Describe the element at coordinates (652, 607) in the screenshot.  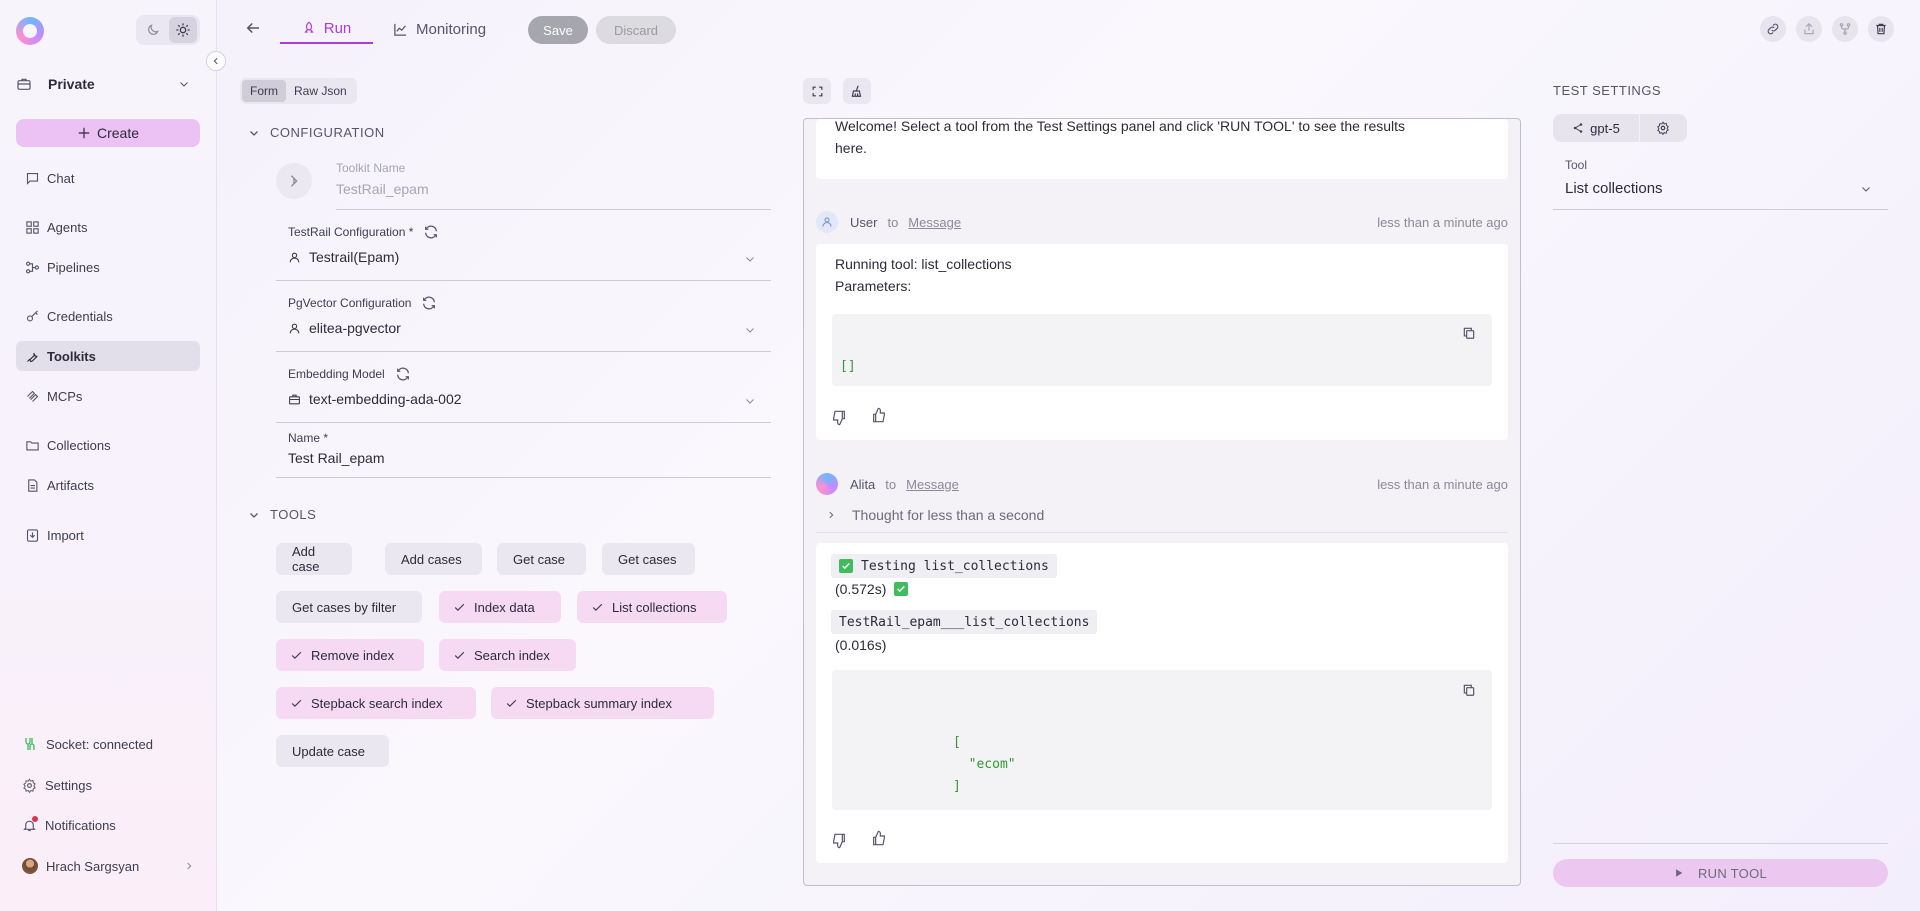
I see `tool-chip: List collections` at that location.